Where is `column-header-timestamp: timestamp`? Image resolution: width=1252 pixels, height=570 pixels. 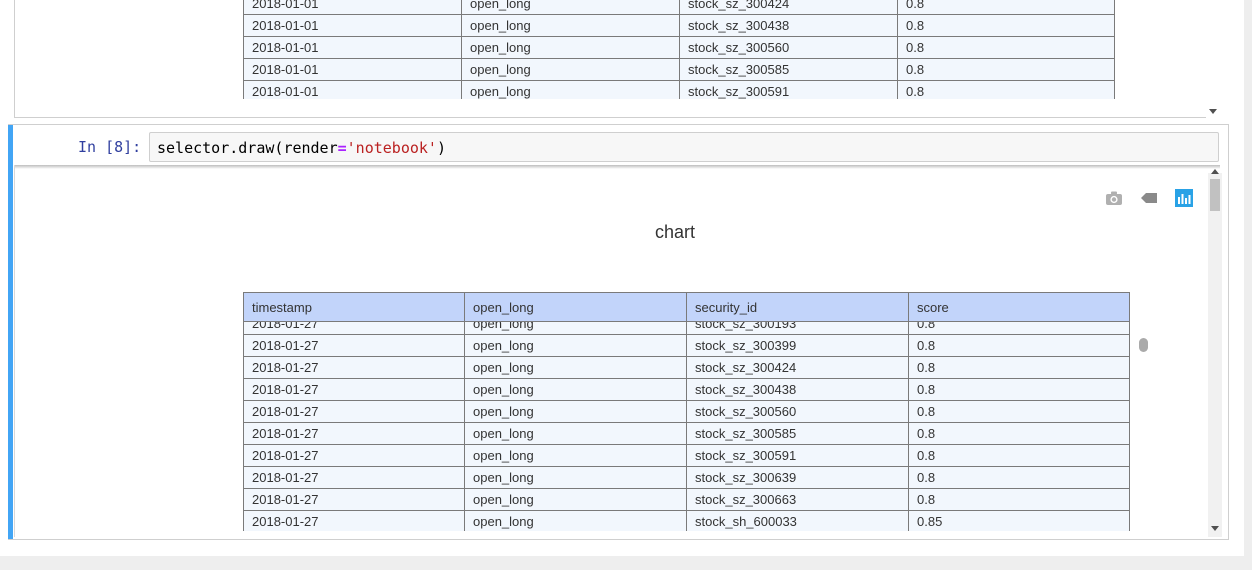 column-header-timestamp: timestamp is located at coordinates (354, 307).